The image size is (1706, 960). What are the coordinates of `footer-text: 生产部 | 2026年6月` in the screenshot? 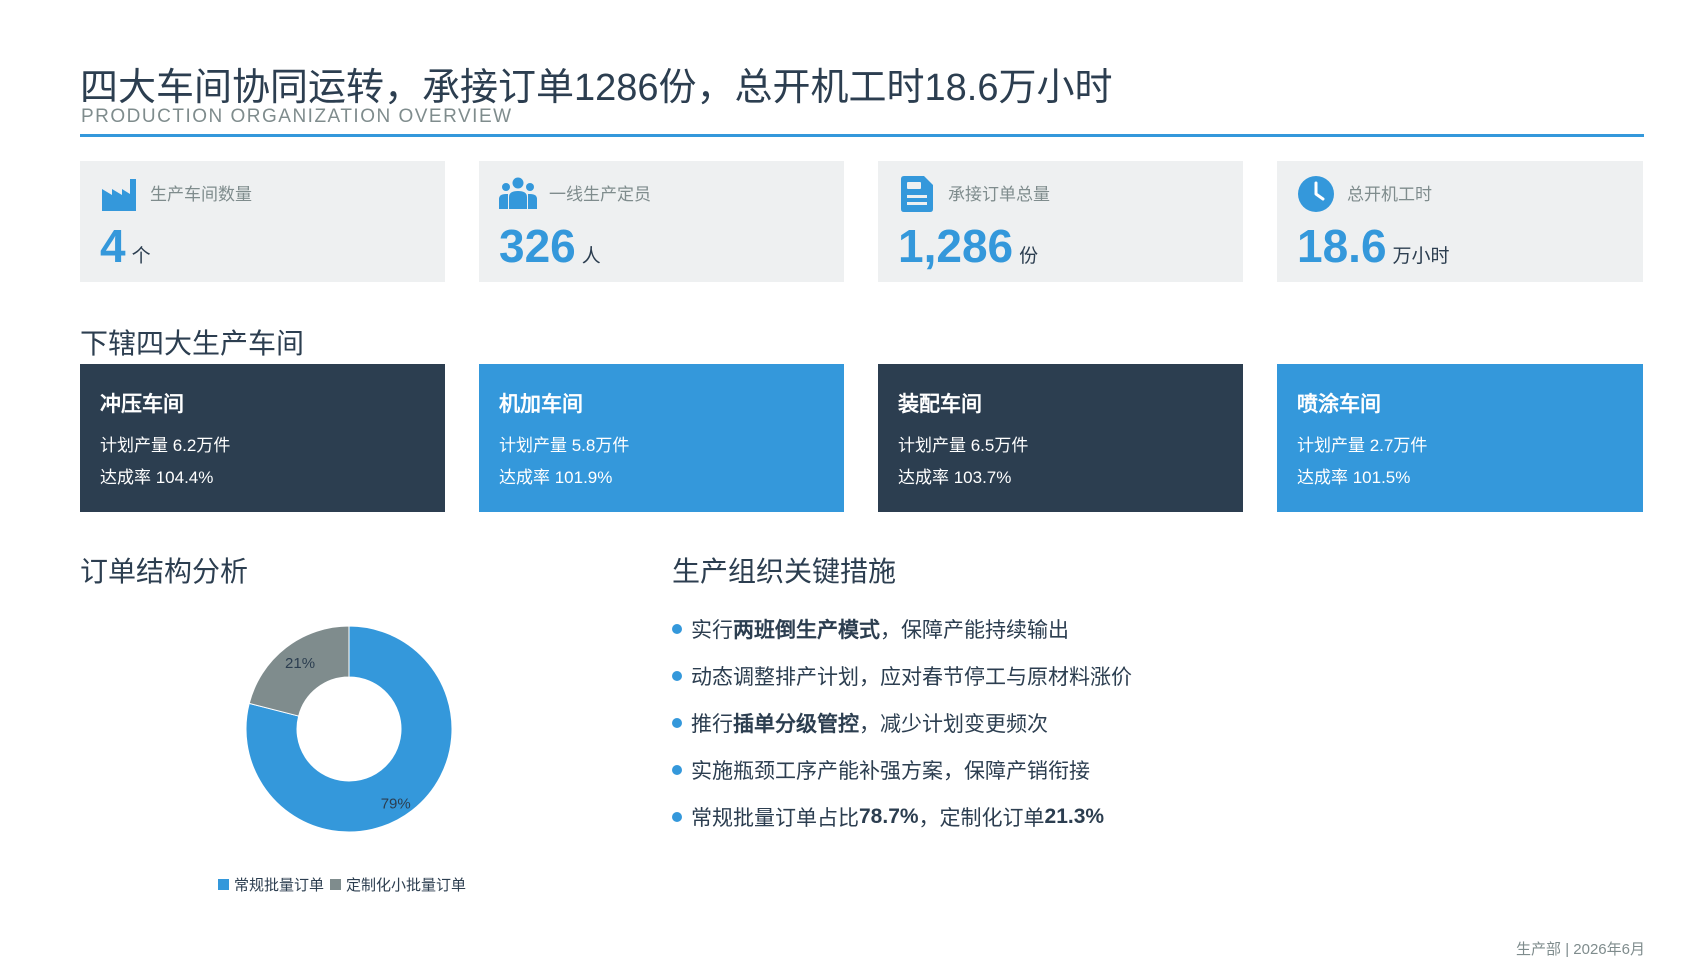 It's located at (1580, 949).